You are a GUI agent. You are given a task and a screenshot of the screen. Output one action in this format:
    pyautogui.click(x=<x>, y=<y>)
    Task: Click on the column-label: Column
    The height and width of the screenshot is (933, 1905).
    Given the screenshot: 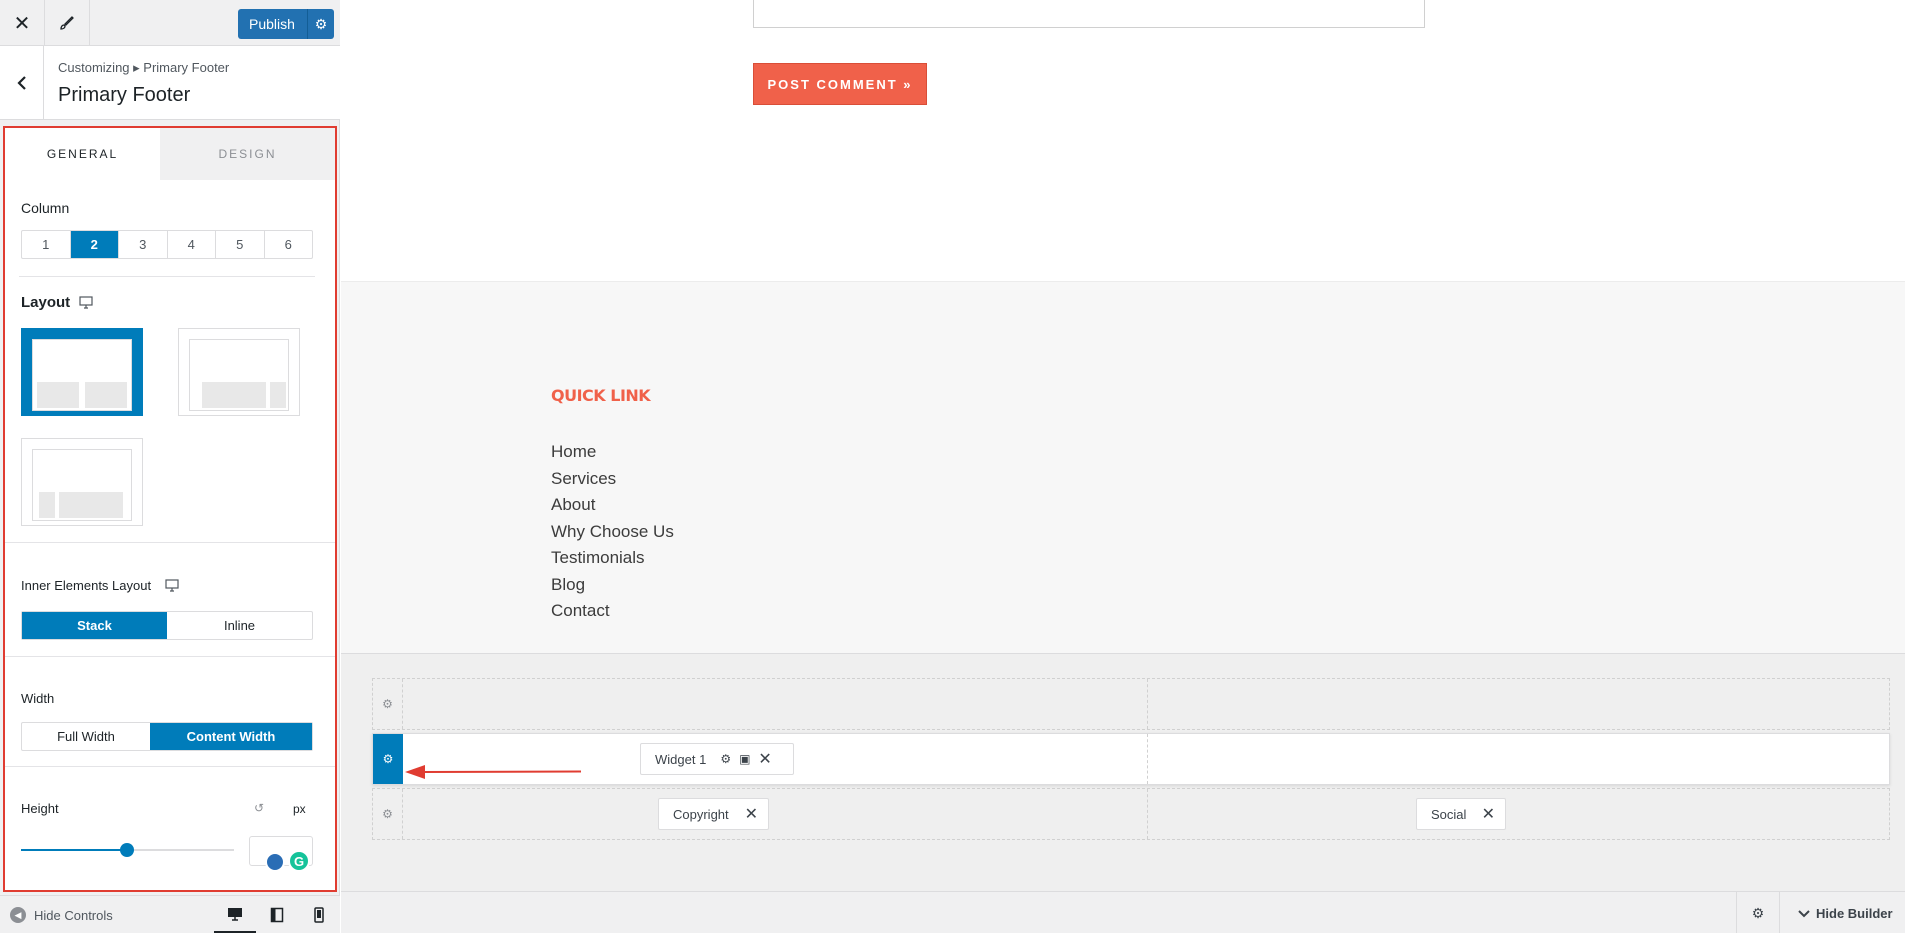 What is the action you would take?
    pyautogui.click(x=45, y=208)
    